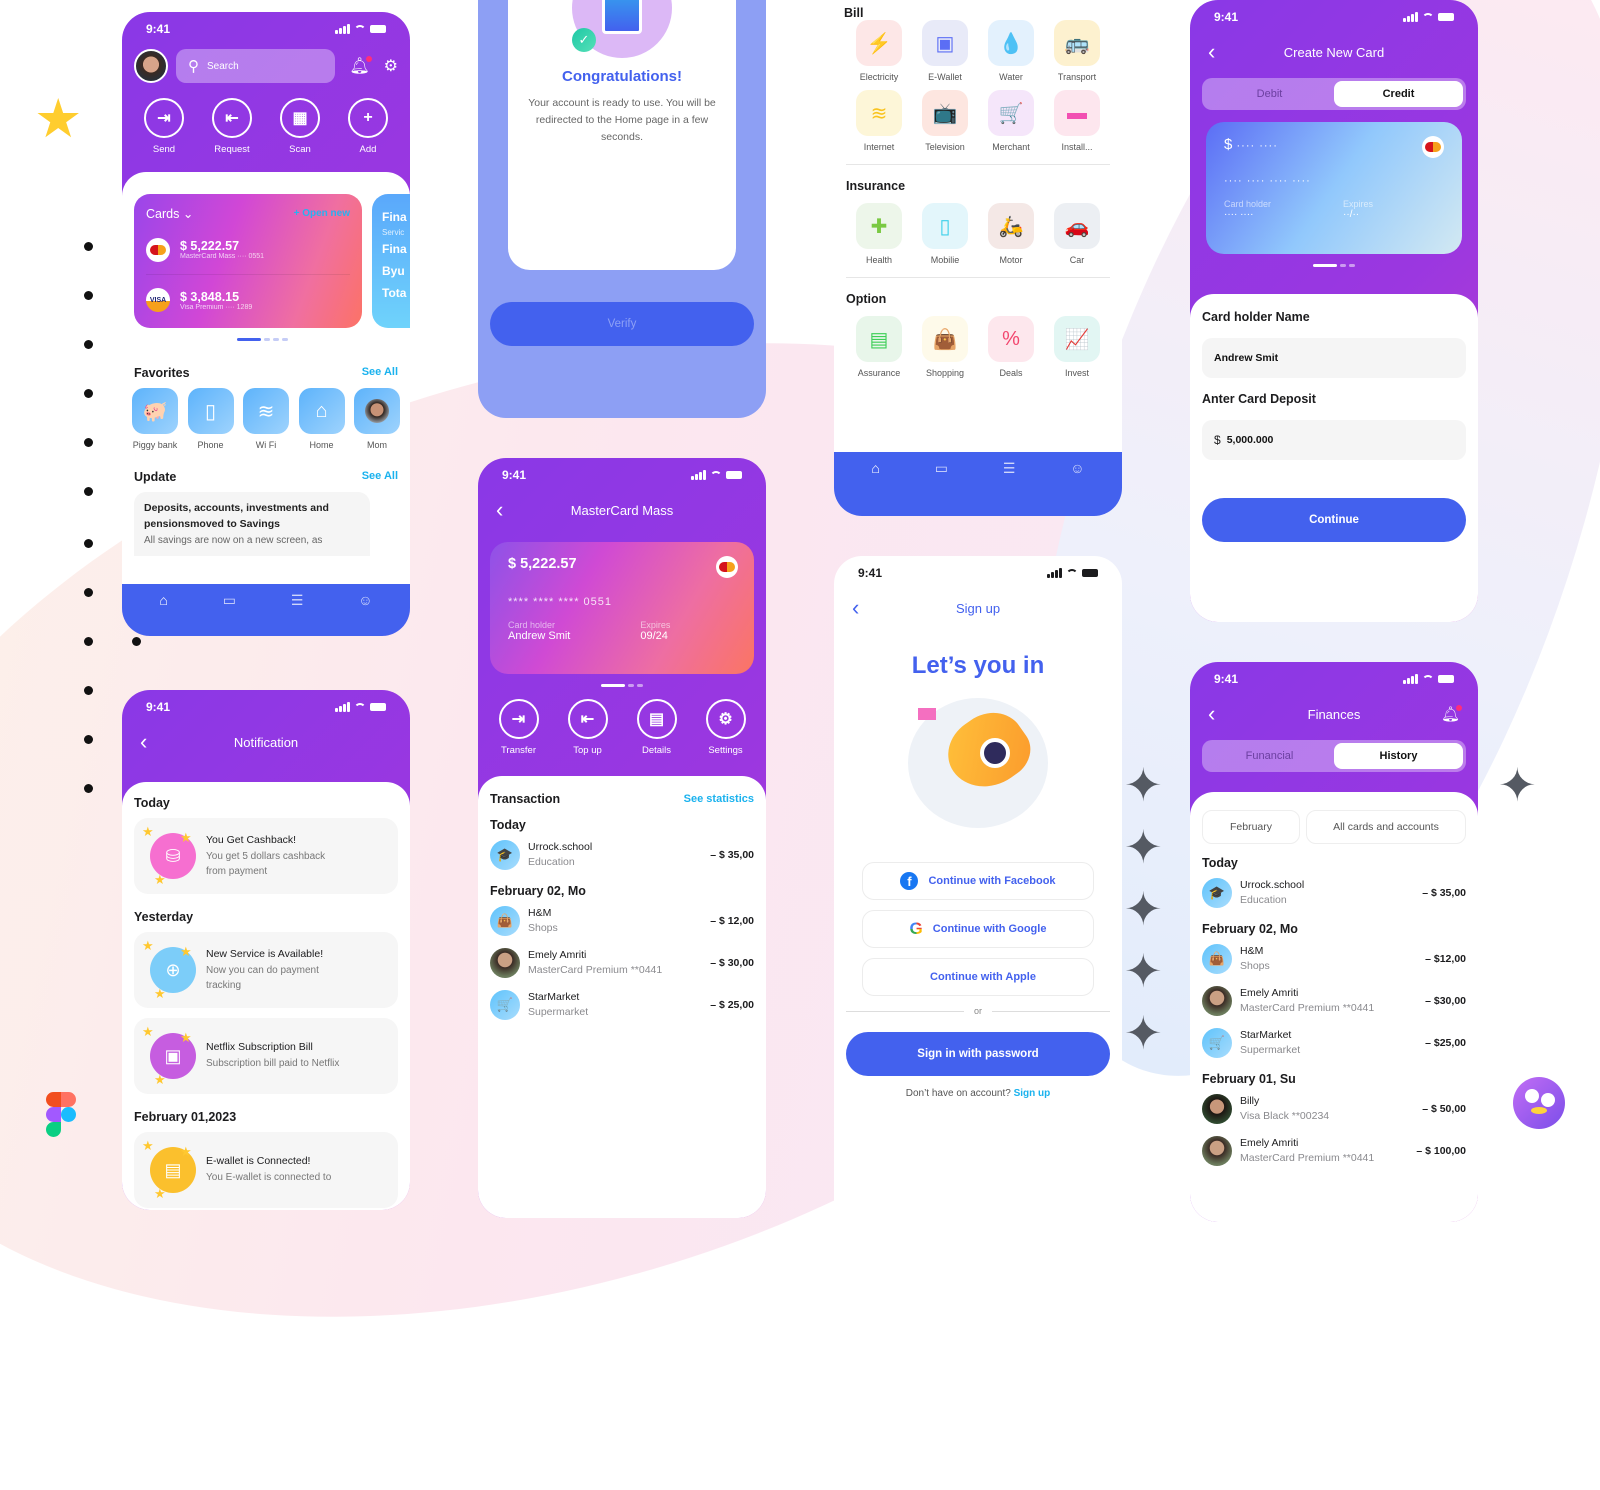 The width and height of the screenshot is (1600, 1490). Describe the element at coordinates (321, 419) in the screenshot. I see `favorite-home: ⌂ Home` at that location.